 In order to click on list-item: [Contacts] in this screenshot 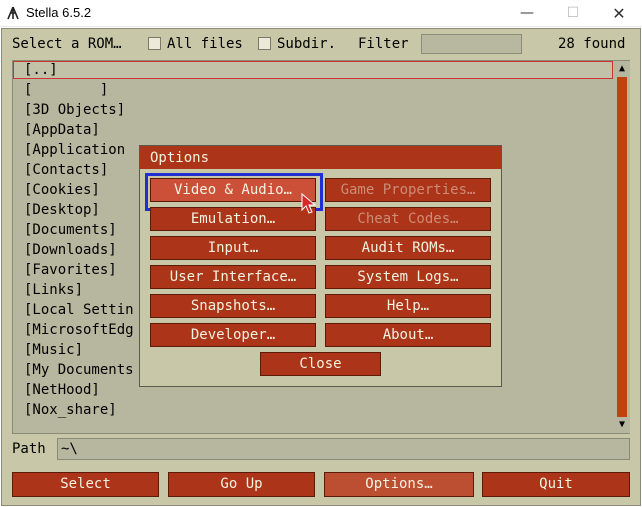, I will do `click(66, 170)`.